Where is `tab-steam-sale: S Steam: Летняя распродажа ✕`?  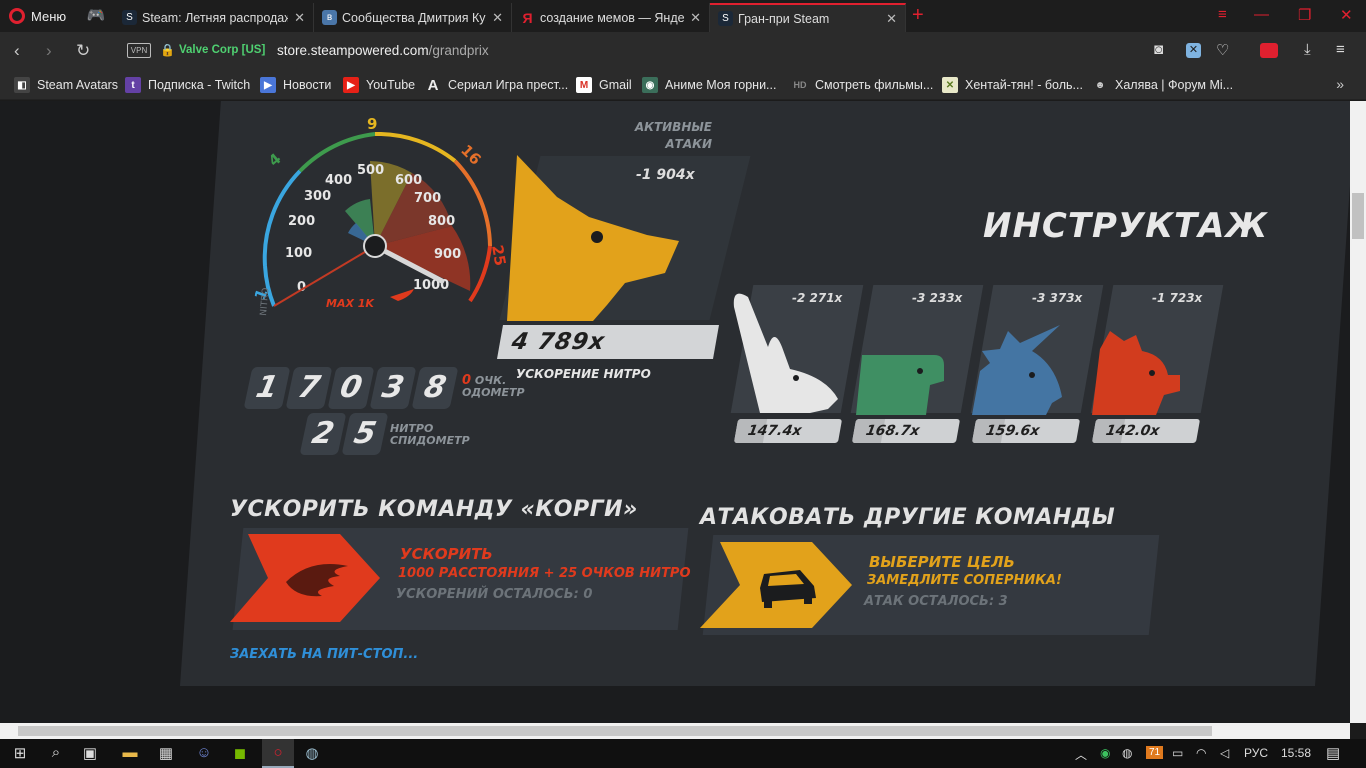
tab-steam-sale: S Steam: Летняя распродажа ✕ is located at coordinates (214, 17).